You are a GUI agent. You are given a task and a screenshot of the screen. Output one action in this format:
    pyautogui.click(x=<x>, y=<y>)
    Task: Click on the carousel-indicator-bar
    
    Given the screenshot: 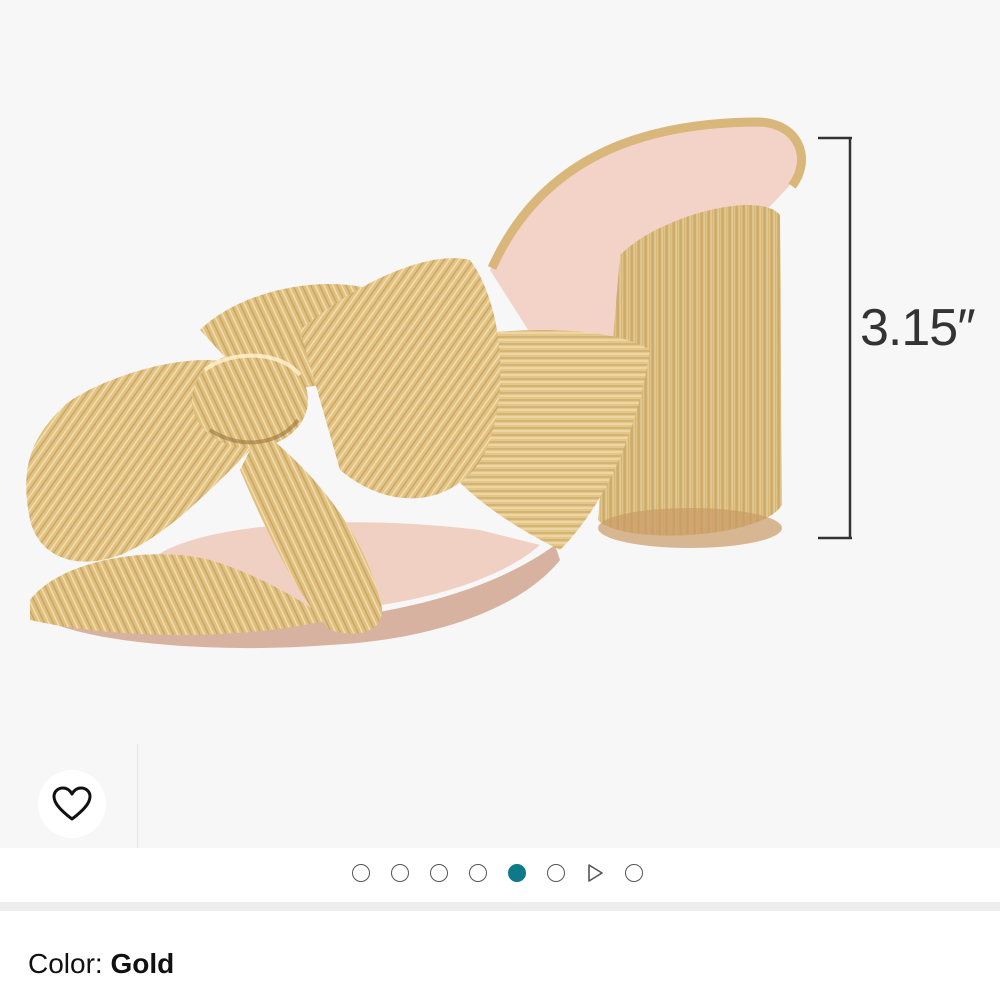 What is the action you would take?
    pyautogui.click(x=500, y=875)
    